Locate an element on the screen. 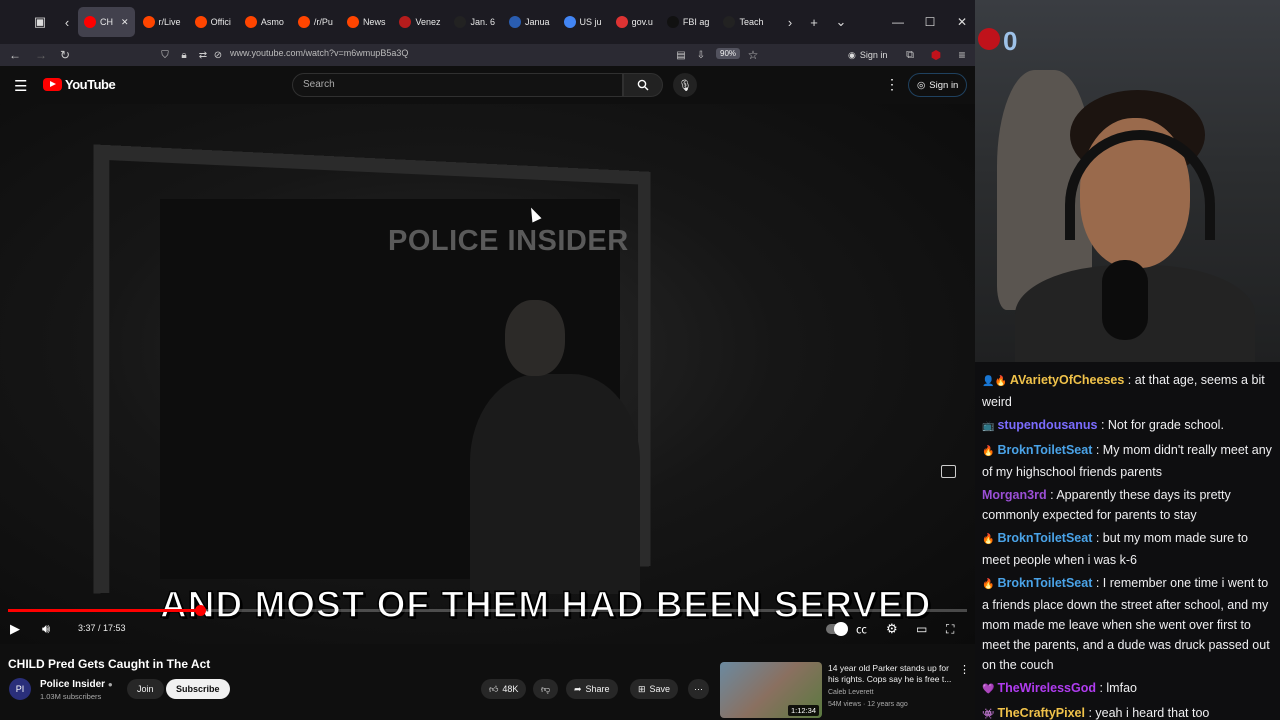  browser-tab: r/Live is located at coordinates (162, 22).